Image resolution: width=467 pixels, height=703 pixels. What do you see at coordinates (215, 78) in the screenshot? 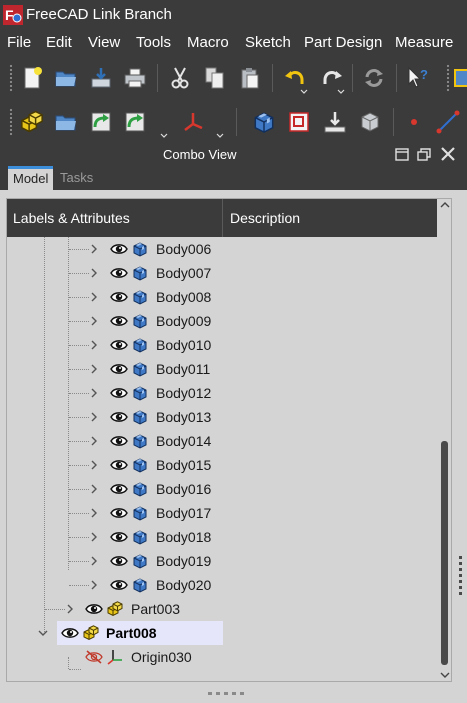
I see `copy-button` at bounding box center [215, 78].